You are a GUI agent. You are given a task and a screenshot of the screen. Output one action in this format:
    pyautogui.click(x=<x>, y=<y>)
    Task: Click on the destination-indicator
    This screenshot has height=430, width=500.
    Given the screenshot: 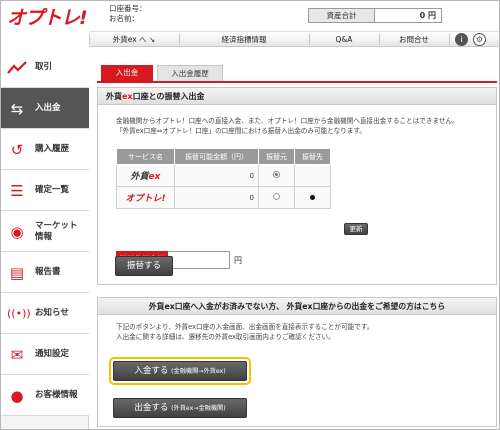 What is the action you would take?
    pyautogui.click(x=312, y=197)
    